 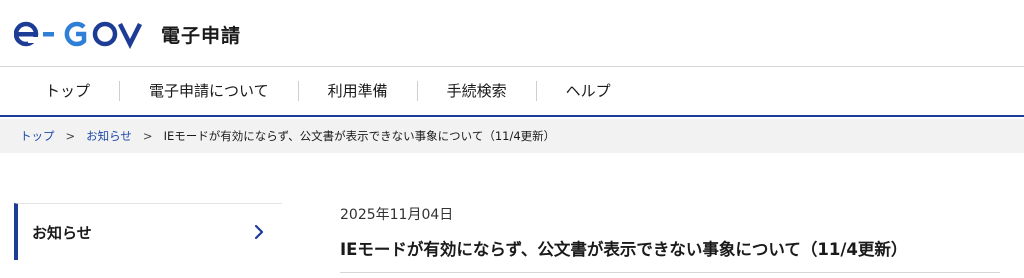 I want to click on nav-item-preparation: 利用準備, so click(x=357, y=91).